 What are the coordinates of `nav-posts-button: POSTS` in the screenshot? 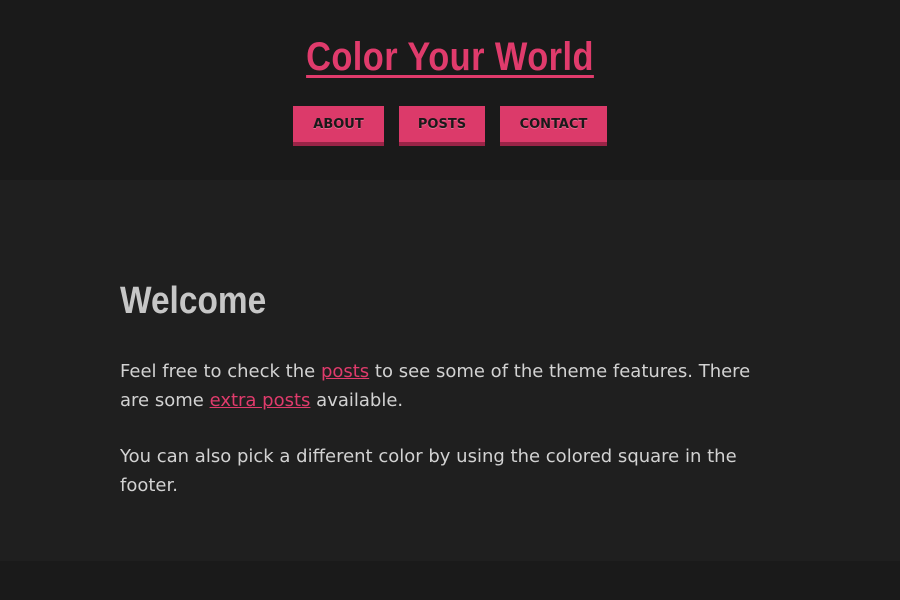 It's located at (442, 126).